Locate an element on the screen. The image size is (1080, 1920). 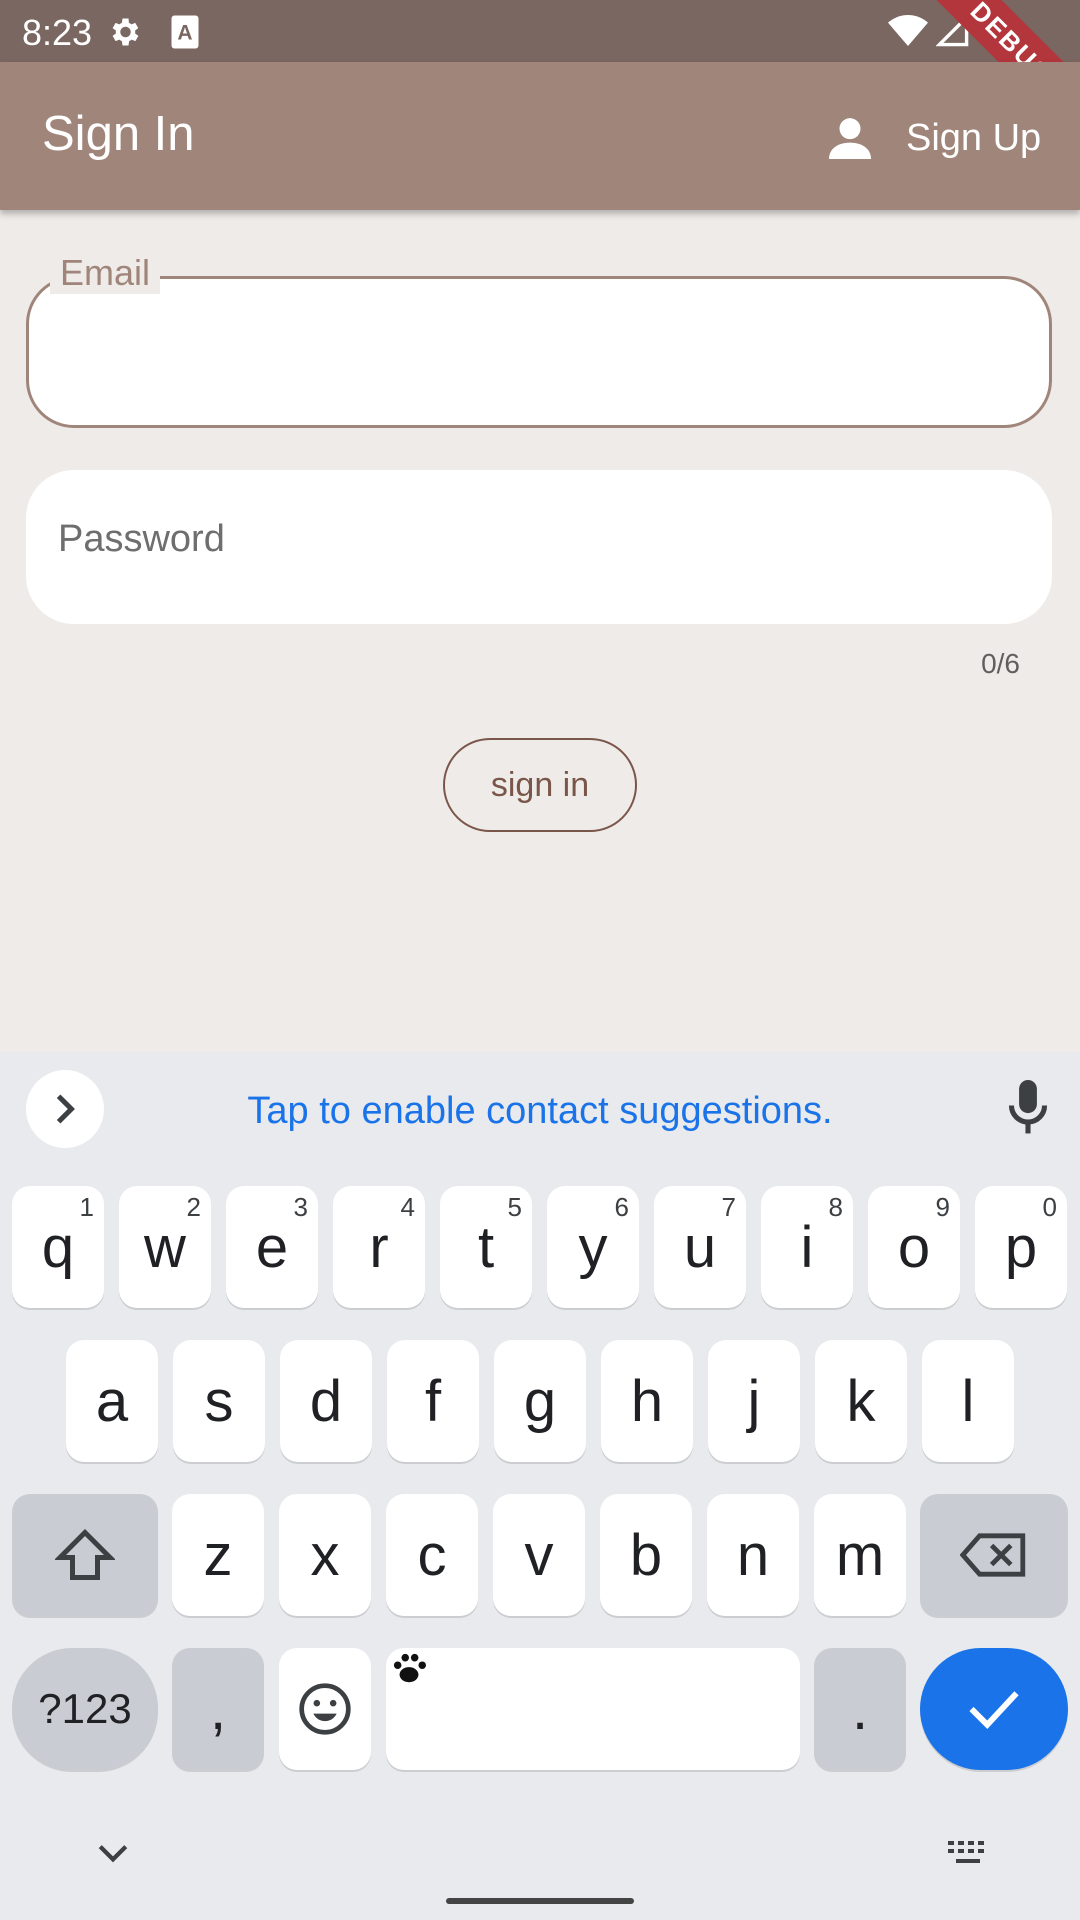
period-key: . is located at coordinates (860, 1709).